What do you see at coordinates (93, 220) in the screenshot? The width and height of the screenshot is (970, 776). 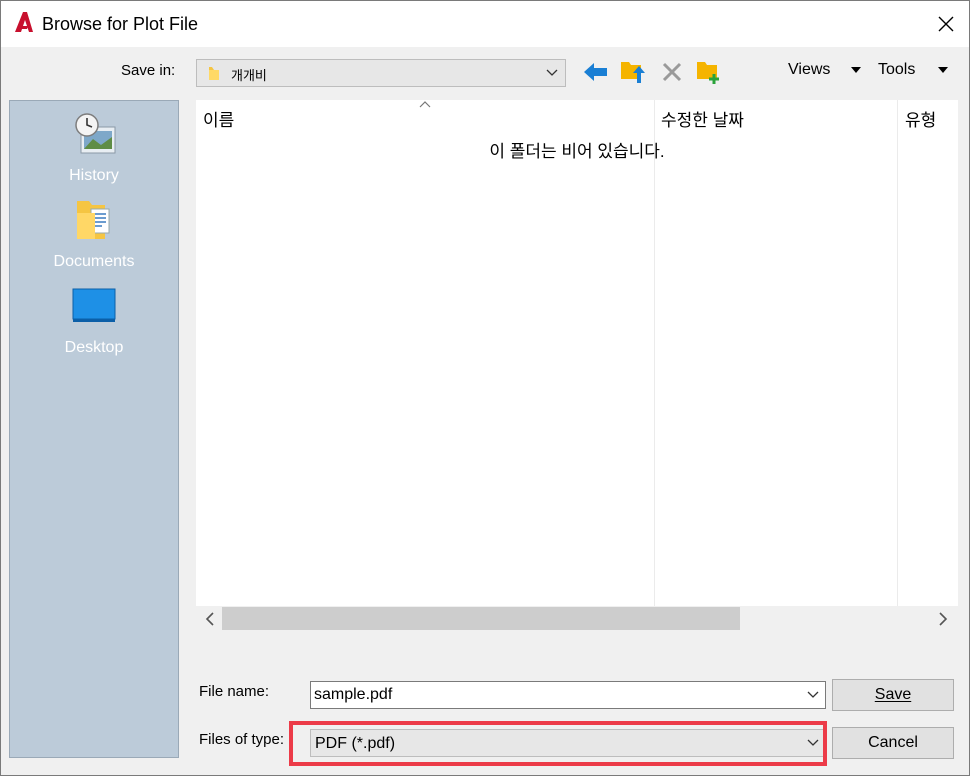 I see `documents-icon` at bounding box center [93, 220].